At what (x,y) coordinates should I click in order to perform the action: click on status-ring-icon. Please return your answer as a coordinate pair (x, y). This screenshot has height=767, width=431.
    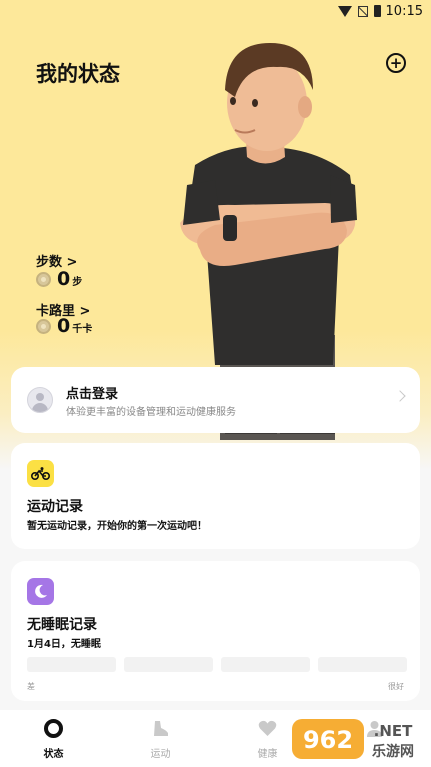
    Looking at the image, I should click on (53, 728).